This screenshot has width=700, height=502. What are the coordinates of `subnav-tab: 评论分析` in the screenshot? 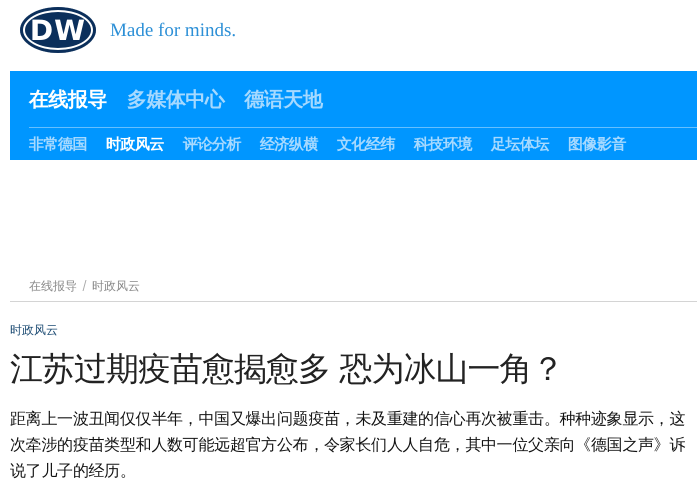 It's located at (212, 144).